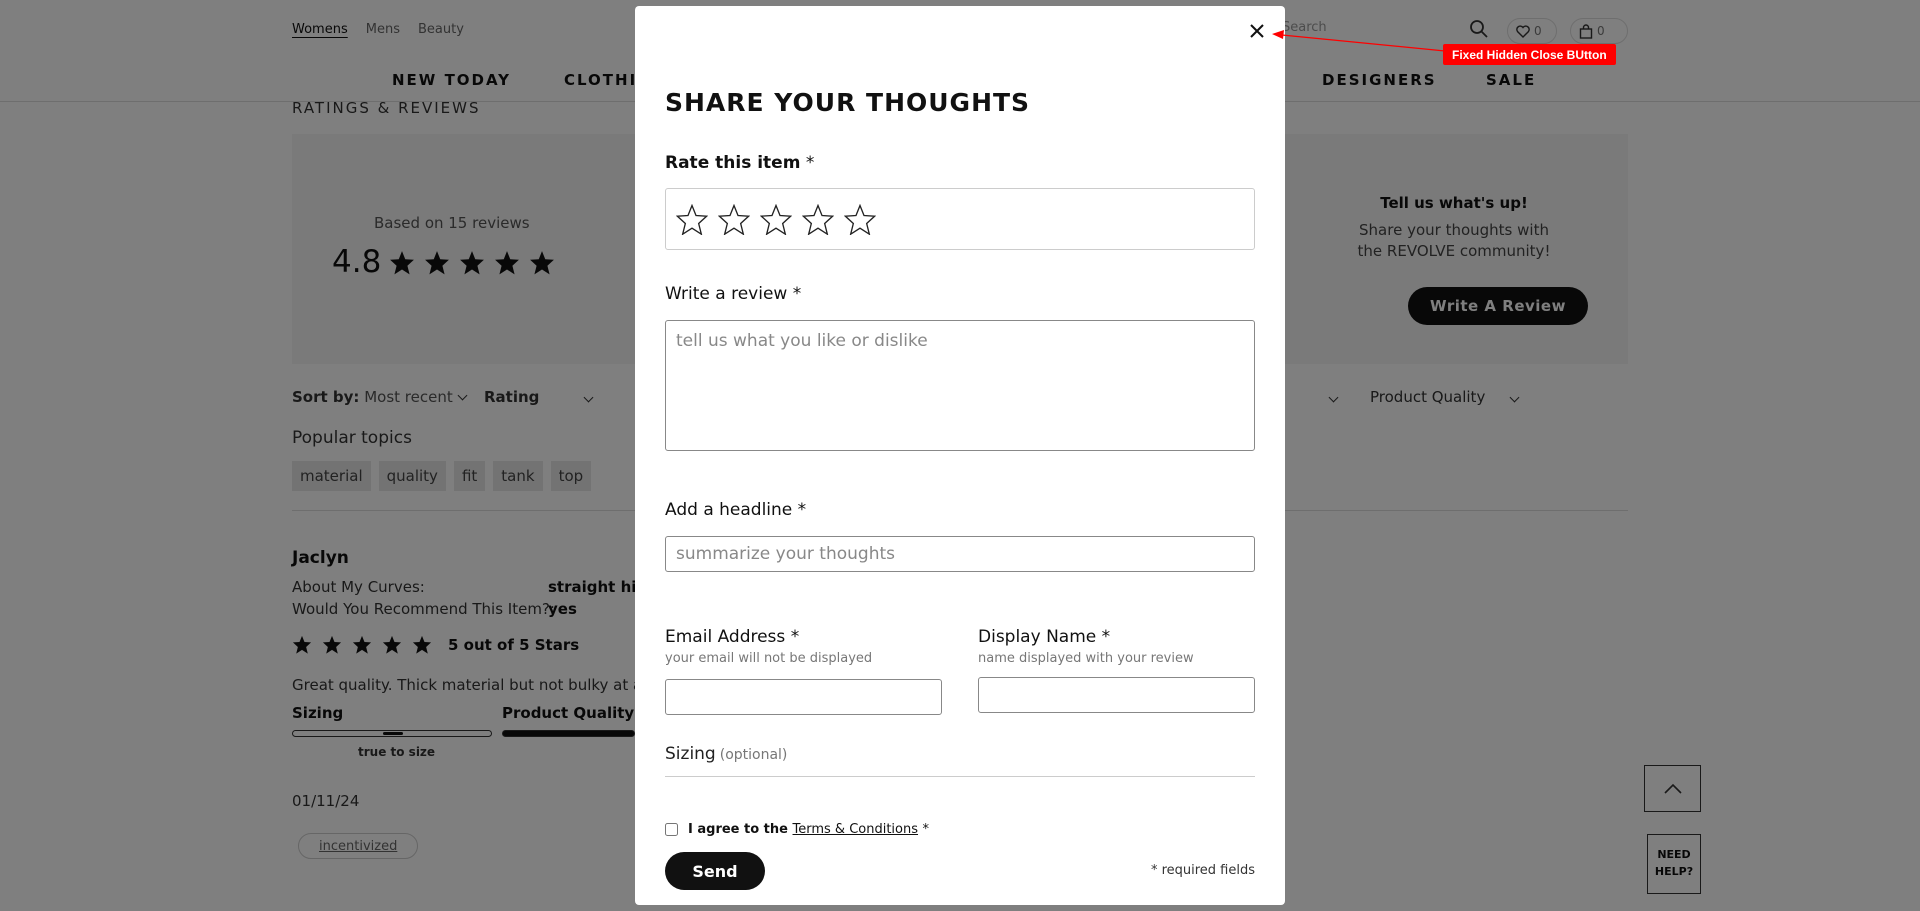 Image resolution: width=1920 pixels, height=911 pixels. I want to click on star-rating-input, so click(960, 219).